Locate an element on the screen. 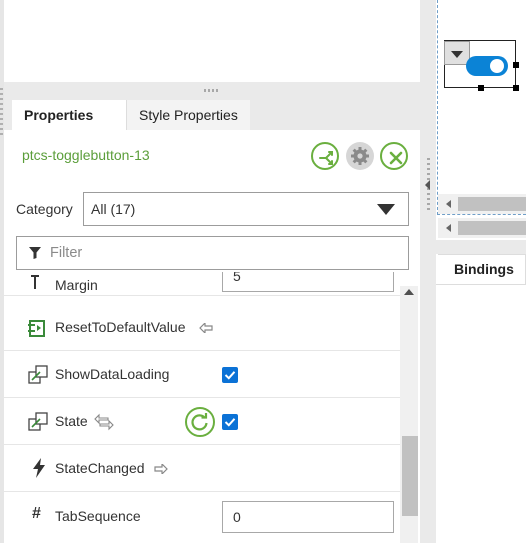 The image size is (526, 543). property-row-statechanged: StateChanged is located at coordinates (202, 468).